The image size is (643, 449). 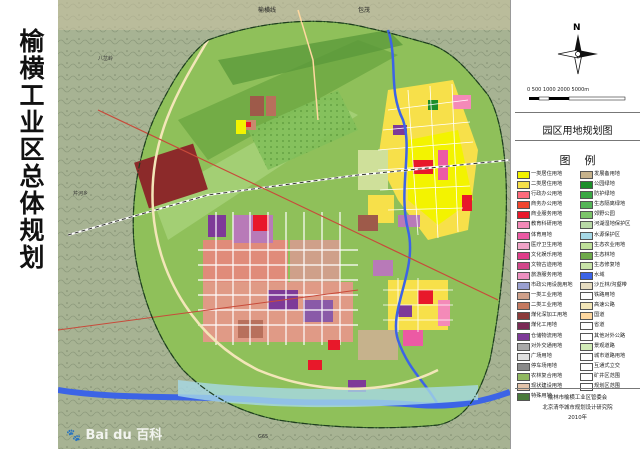 I want to click on legend-label: 教育科研用地, so click(x=547, y=224).